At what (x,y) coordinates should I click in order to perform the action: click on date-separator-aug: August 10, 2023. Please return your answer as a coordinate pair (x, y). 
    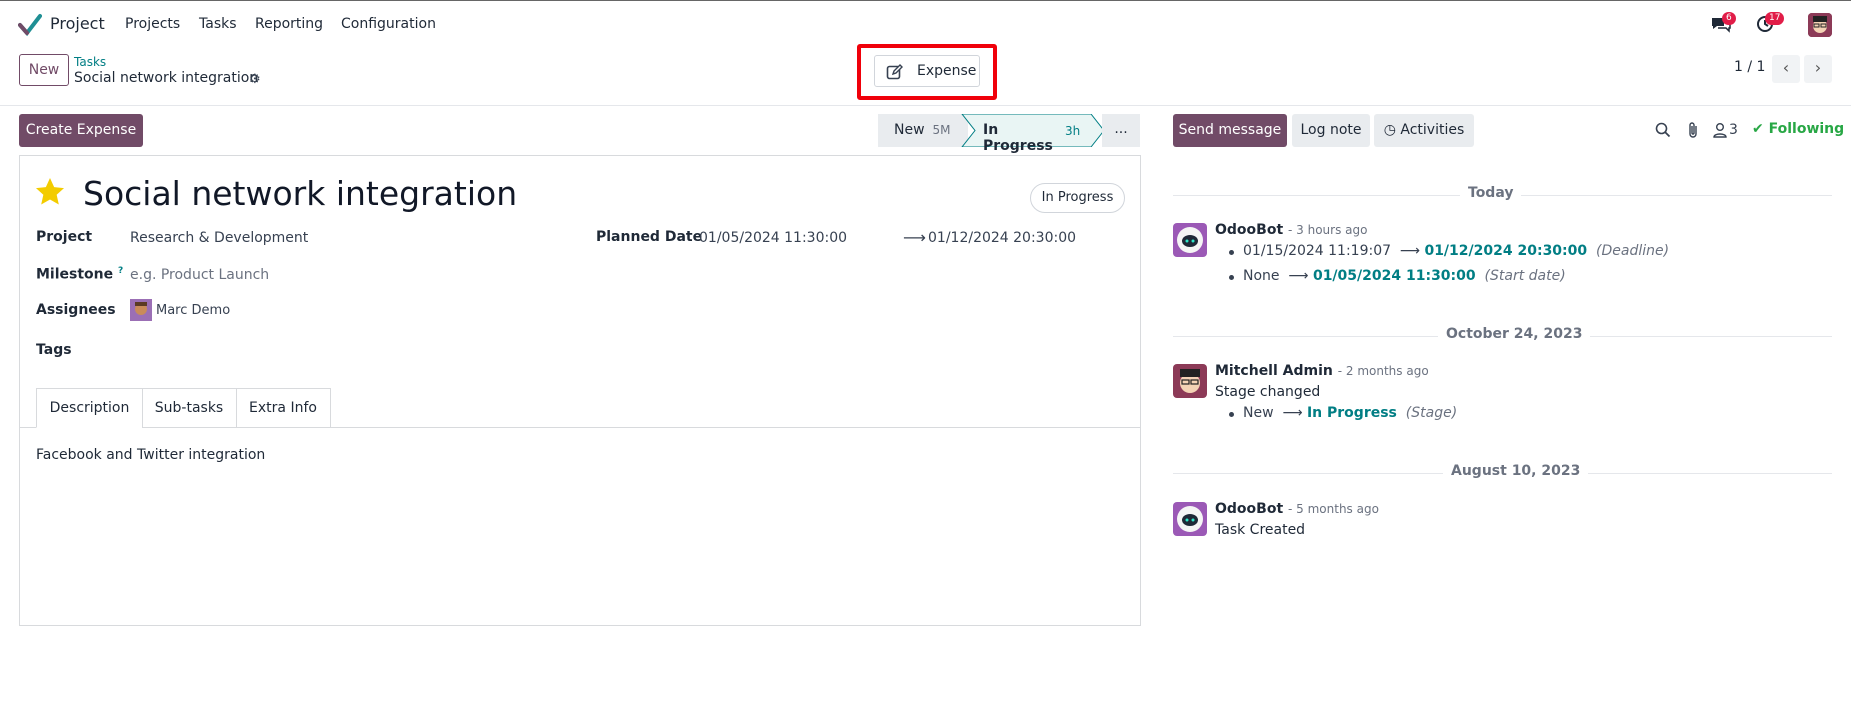
    Looking at the image, I should click on (1516, 471).